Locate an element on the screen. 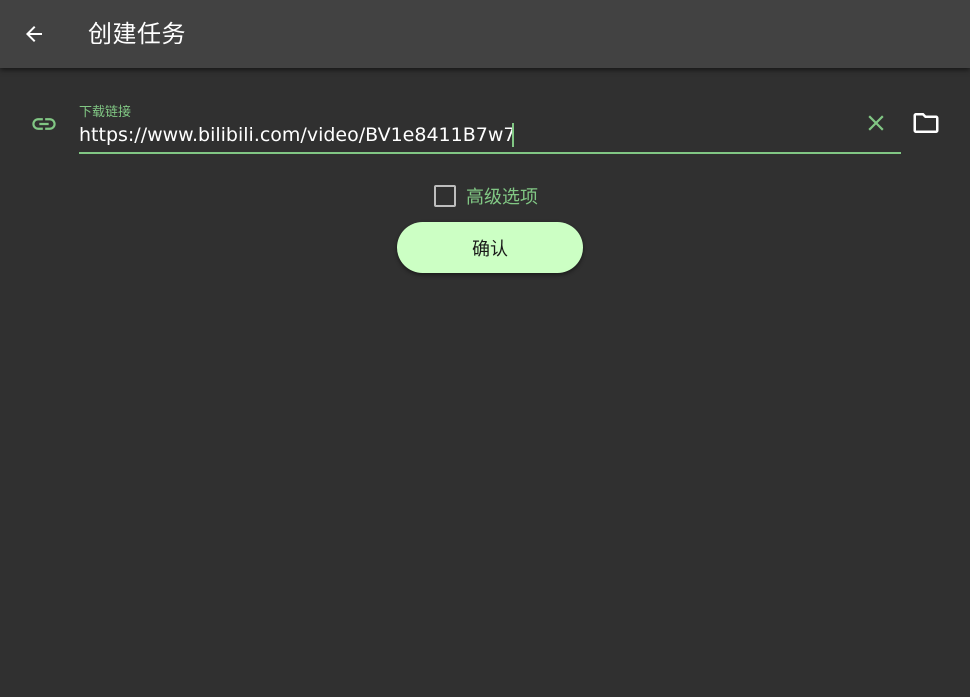 This screenshot has height=697, width=970. advanced-options-label: 高级选项 is located at coordinates (502, 197).